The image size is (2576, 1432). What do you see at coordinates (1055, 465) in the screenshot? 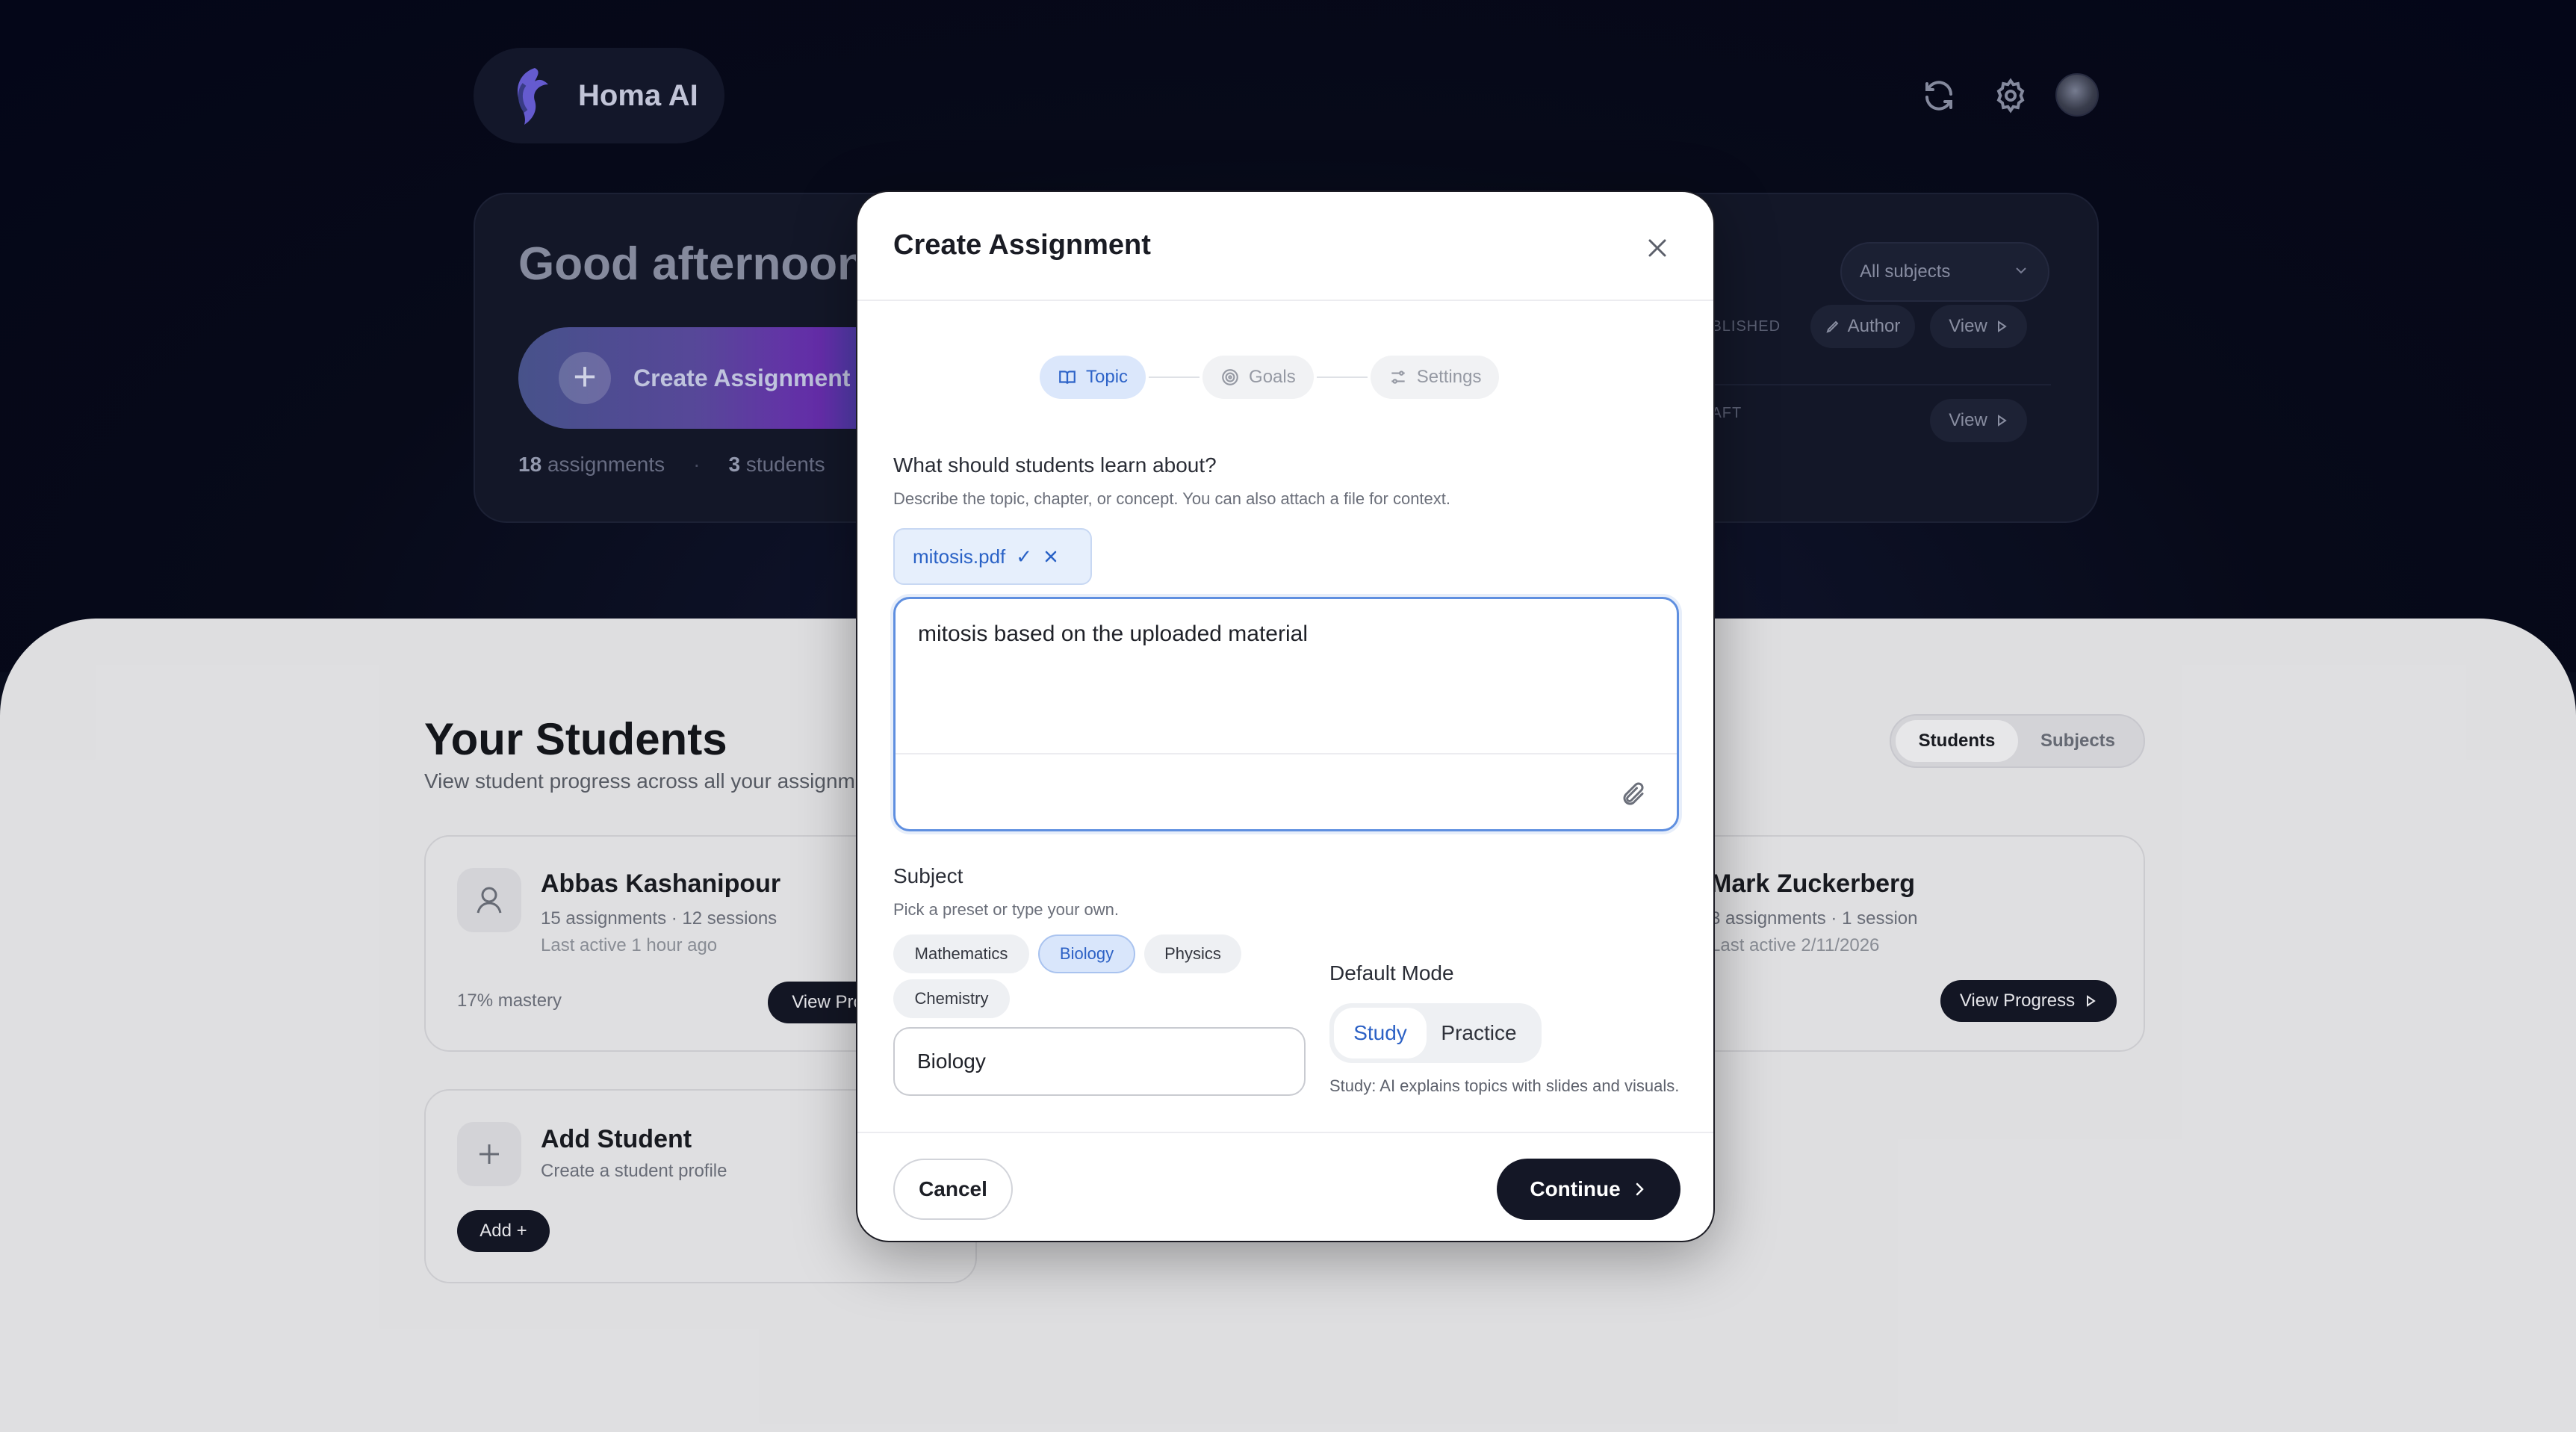
I see `topic-question-label: What should students learn about?` at bounding box center [1055, 465].